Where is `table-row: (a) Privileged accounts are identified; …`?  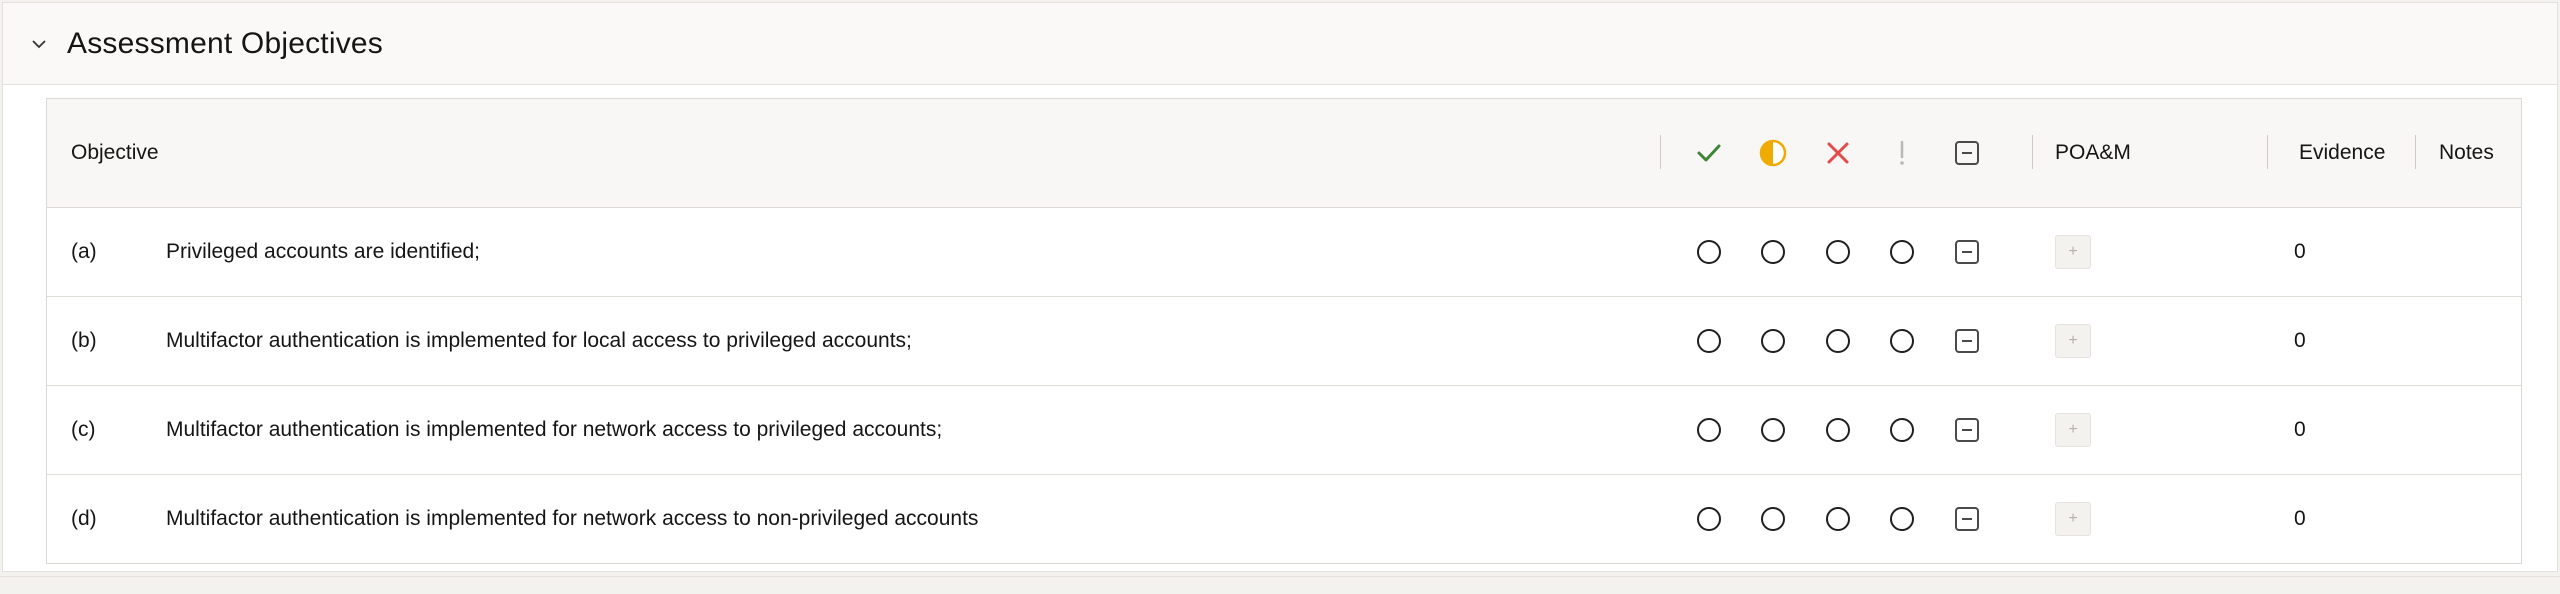
table-row: (a) Privileged accounts are identified; … is located at coordinates (1284, 252).